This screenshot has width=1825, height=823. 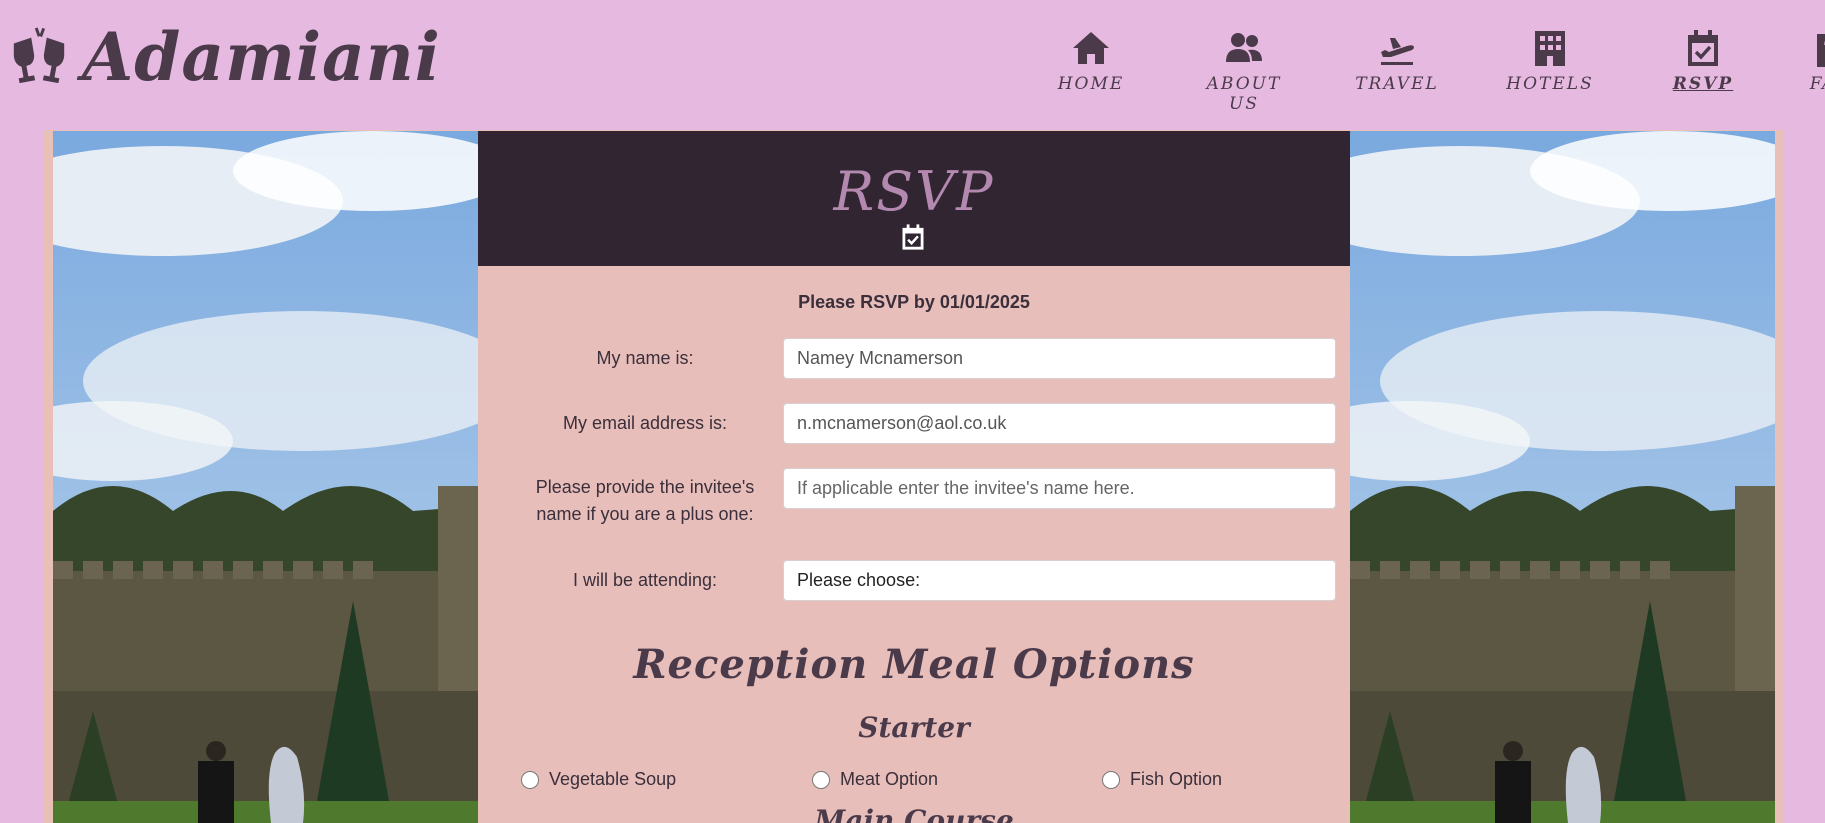 I want to click on email-input, so click(x=1059, y=423).